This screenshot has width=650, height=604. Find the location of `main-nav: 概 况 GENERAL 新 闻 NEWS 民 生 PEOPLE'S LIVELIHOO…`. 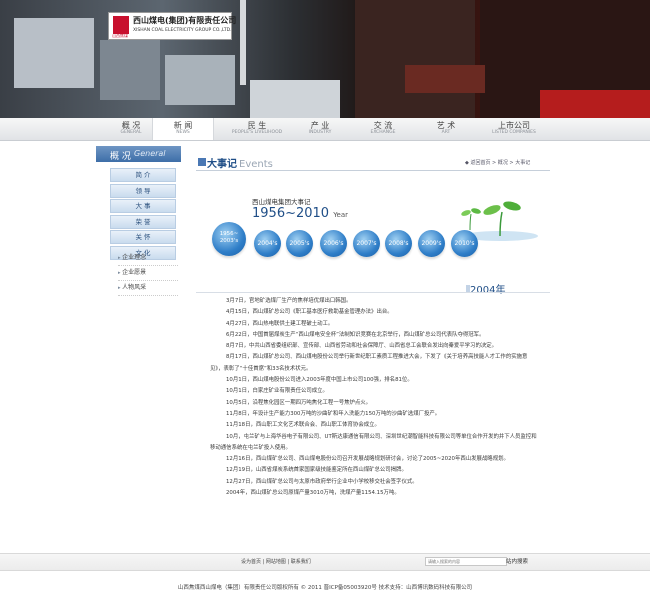

main-nav: 概 况 GENERAL 新 闻 NEWS 民 生 PEOPLE'S LIVELIHOO… is located at coordinates (325, 129).